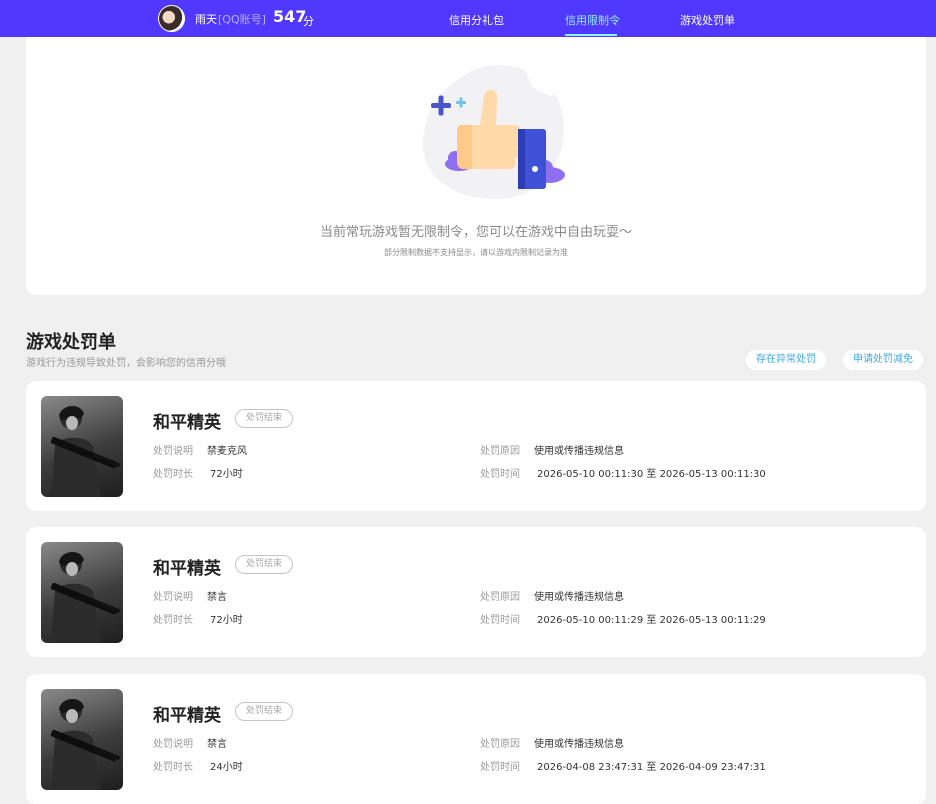 Image resolution: width=936 pixels, height=804 pixels. What do you see at coordinates (786, 360) in the screenshot?
I see `abnormal-penalty-button: 存在异常处罚` at bounding box center [786, 360].